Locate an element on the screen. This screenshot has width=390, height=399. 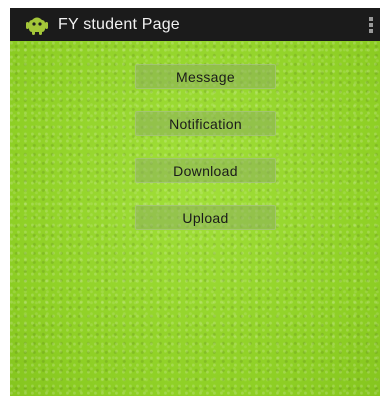
overflow-menu-icon is located at coordinates (371, 25).